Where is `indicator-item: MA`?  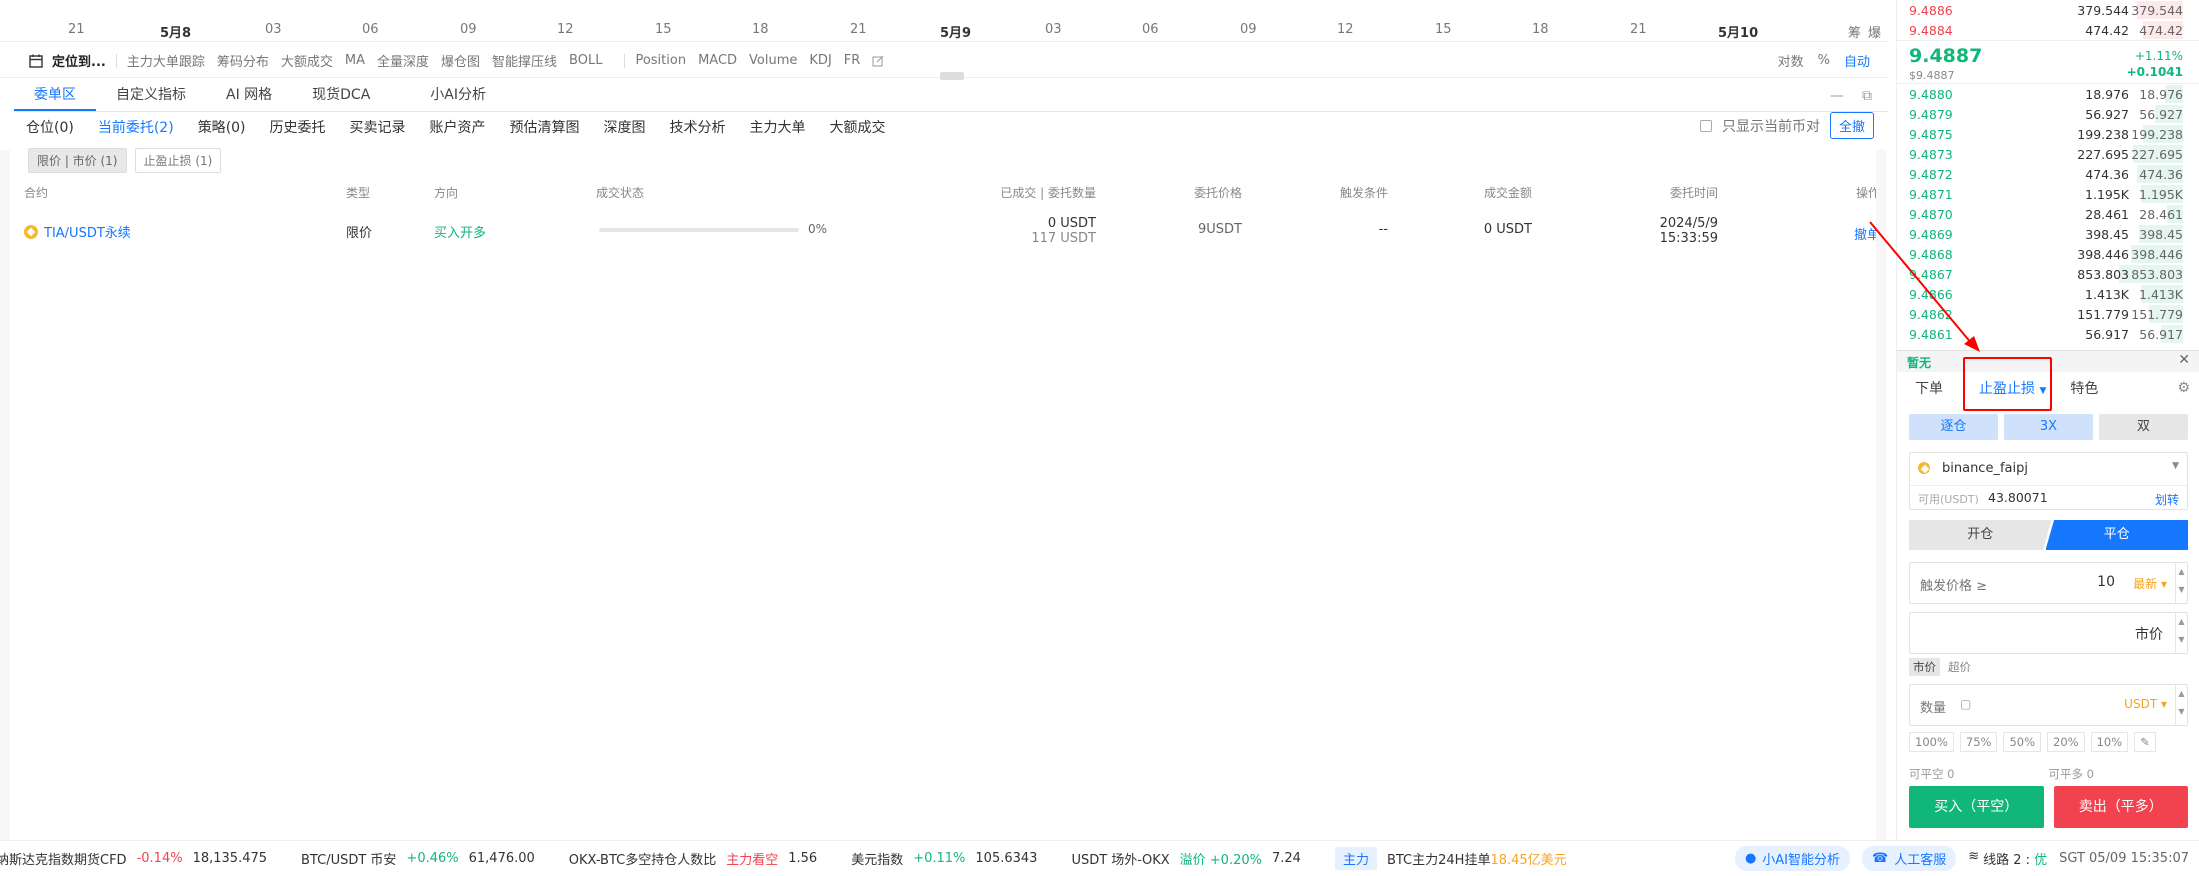
indicator-item: MA is located at coordinates (355, 60).